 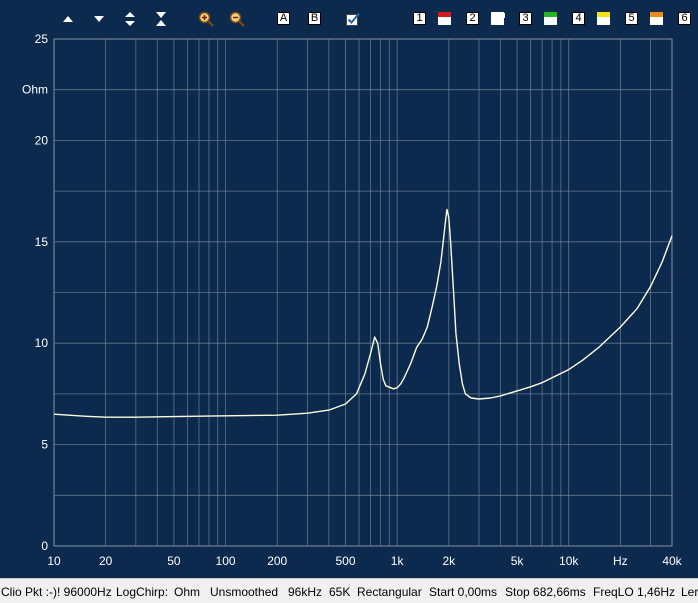 I want to click on status-sample-rate: 96kHz, so click(x=305, y=592).